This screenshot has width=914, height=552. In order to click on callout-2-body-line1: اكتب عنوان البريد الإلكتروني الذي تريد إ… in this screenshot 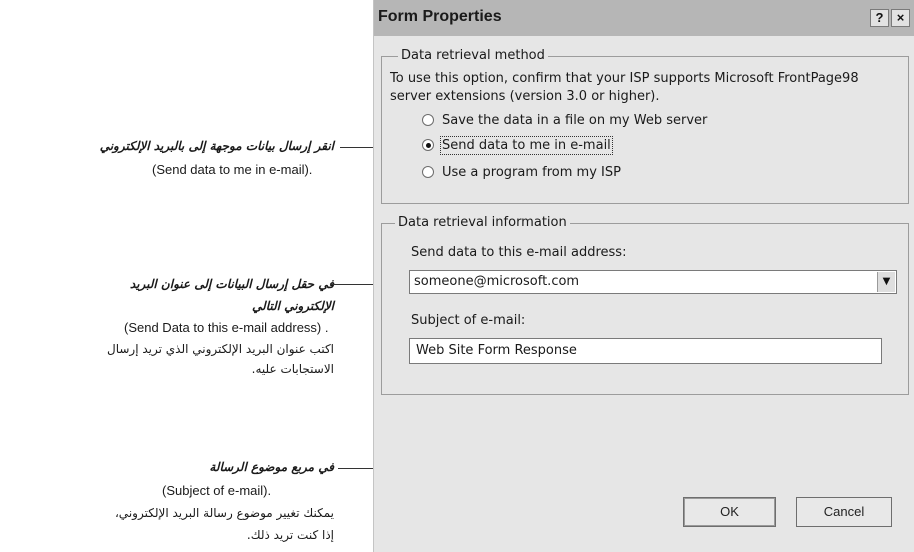, I will do `click(220, 349)`.